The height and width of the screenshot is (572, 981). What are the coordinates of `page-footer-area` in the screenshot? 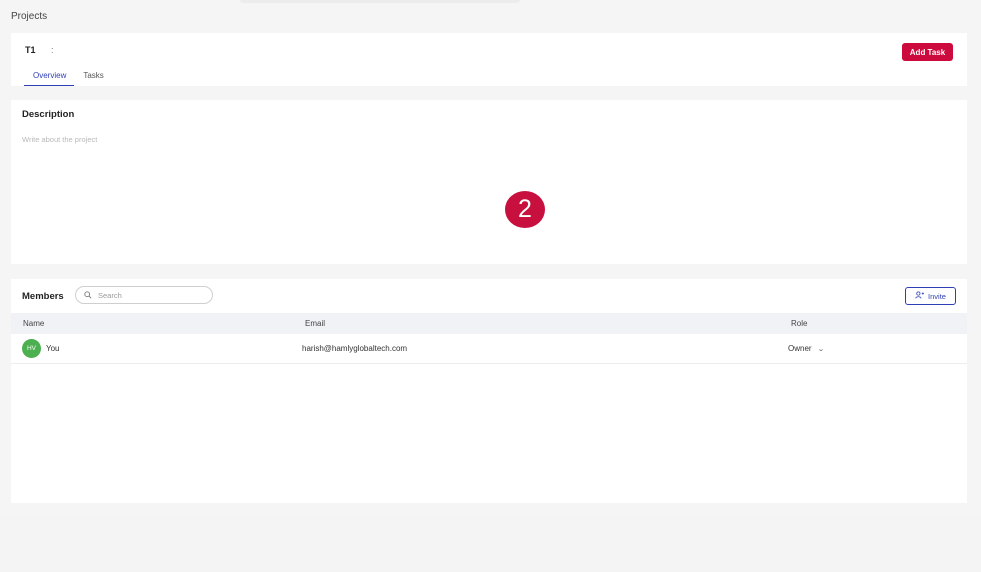 It's located at (490, 544).